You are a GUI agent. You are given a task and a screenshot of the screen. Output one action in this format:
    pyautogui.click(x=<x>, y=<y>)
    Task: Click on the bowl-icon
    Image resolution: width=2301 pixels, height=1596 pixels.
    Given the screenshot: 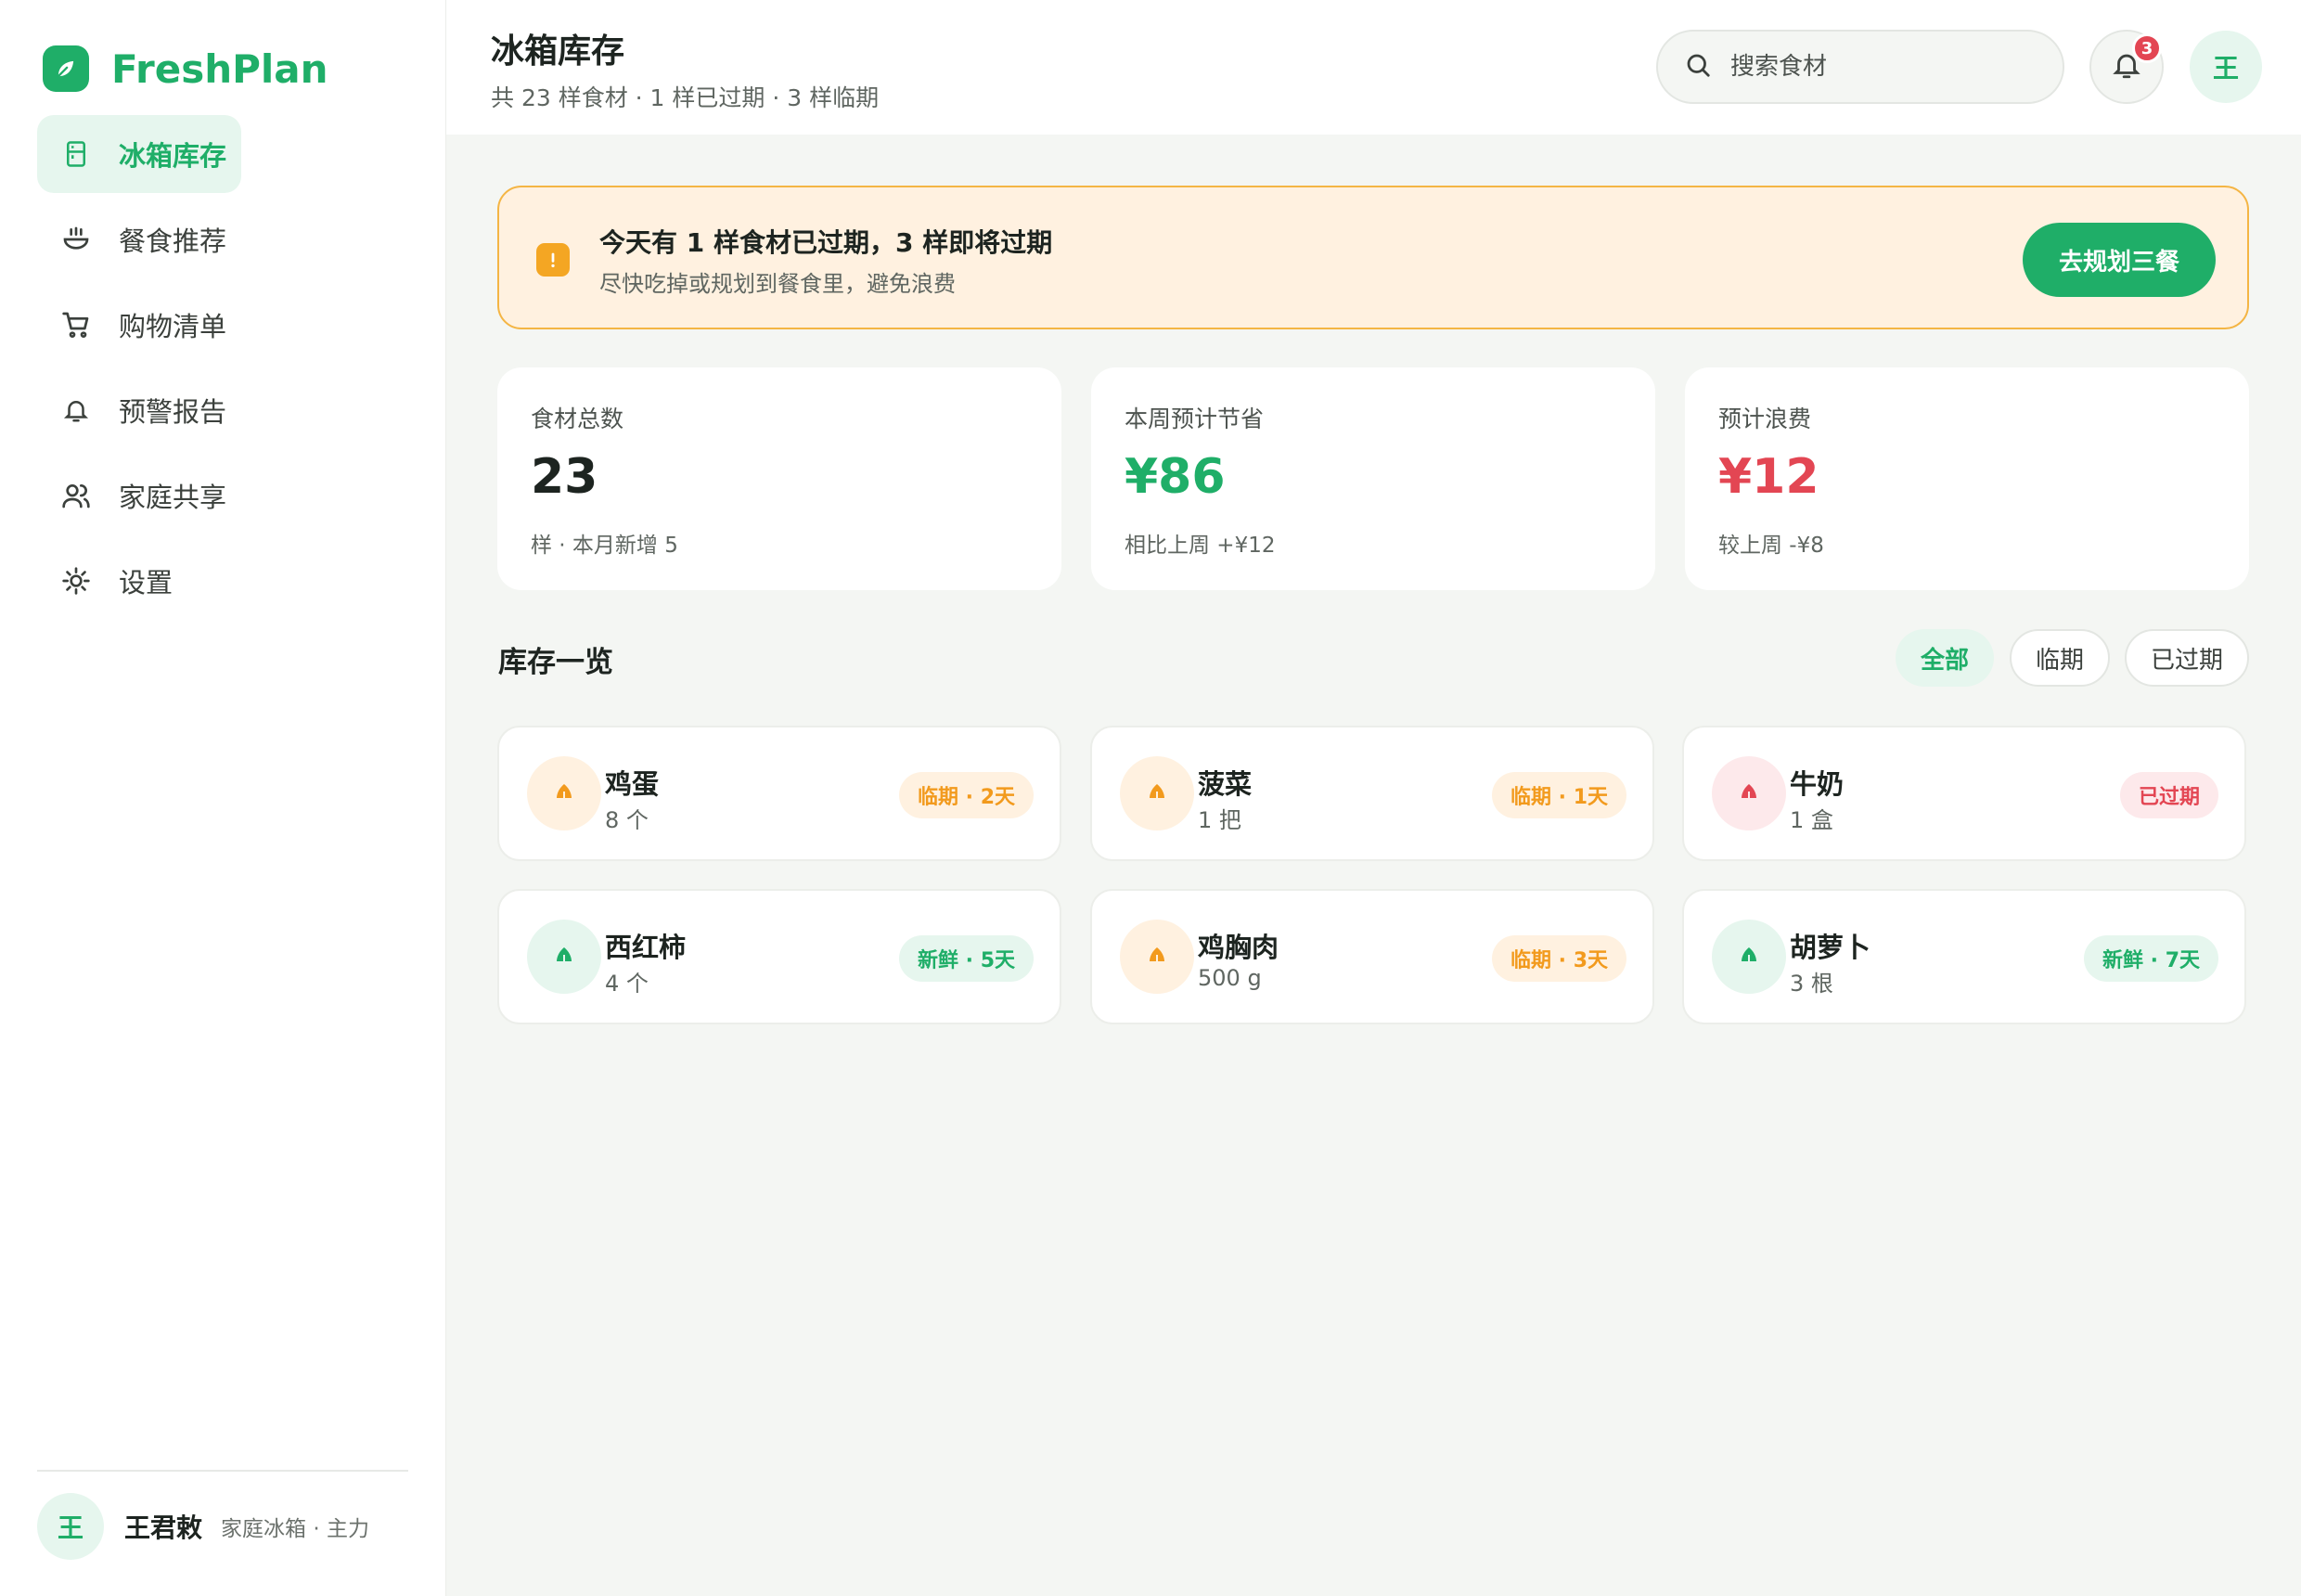 What is the action you would take?
    pyautogui.click(x=76, y=240)
    